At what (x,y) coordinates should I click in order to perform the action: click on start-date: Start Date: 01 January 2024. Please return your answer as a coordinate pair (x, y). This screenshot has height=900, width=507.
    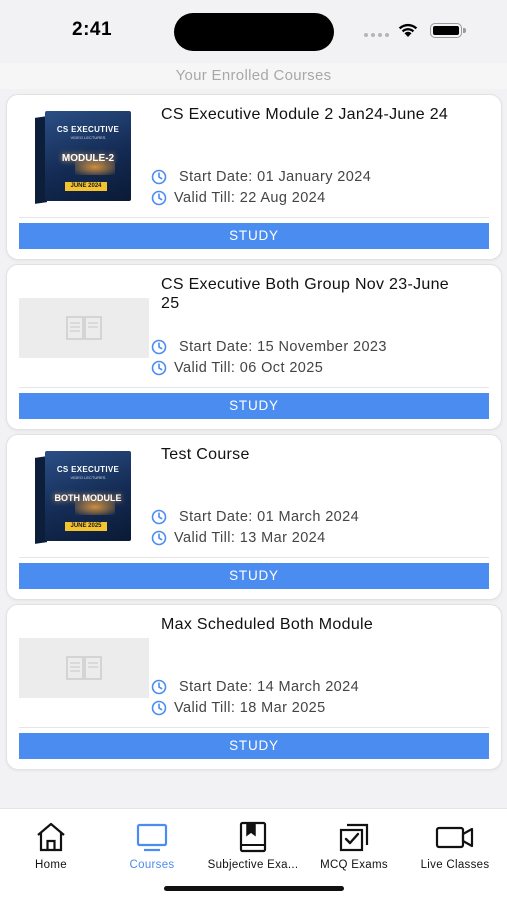
    Looking at the image, I should click on (275, 177).